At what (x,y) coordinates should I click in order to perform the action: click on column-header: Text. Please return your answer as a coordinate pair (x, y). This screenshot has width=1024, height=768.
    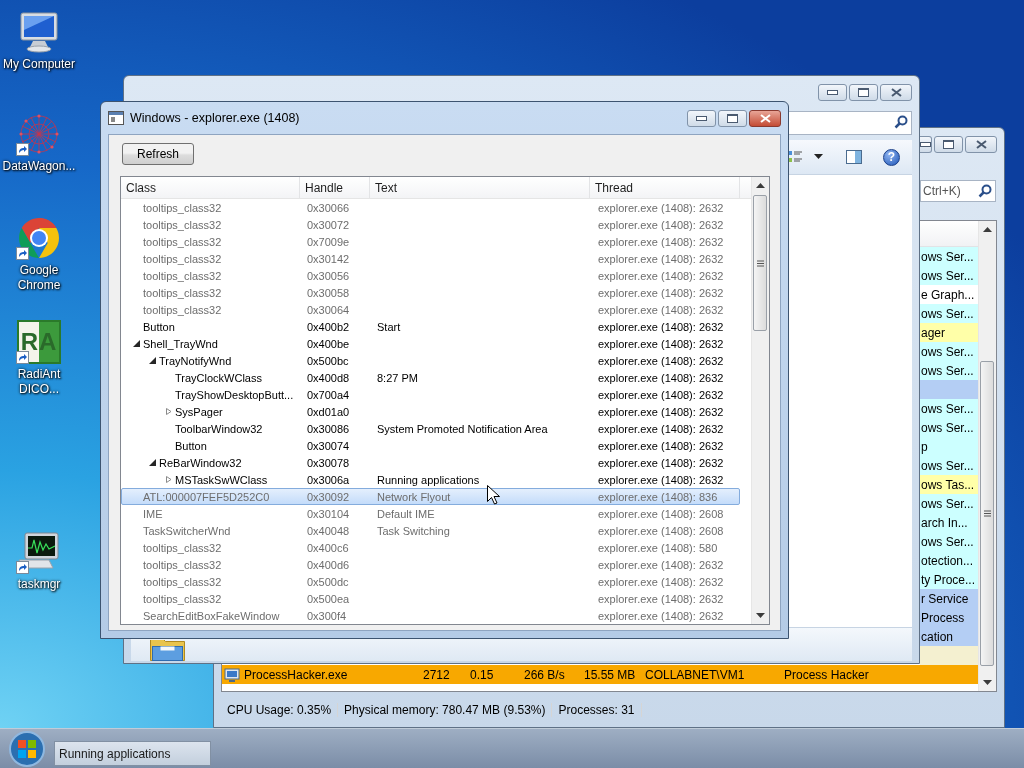
    Looking at the image, I should click on (480, 187).